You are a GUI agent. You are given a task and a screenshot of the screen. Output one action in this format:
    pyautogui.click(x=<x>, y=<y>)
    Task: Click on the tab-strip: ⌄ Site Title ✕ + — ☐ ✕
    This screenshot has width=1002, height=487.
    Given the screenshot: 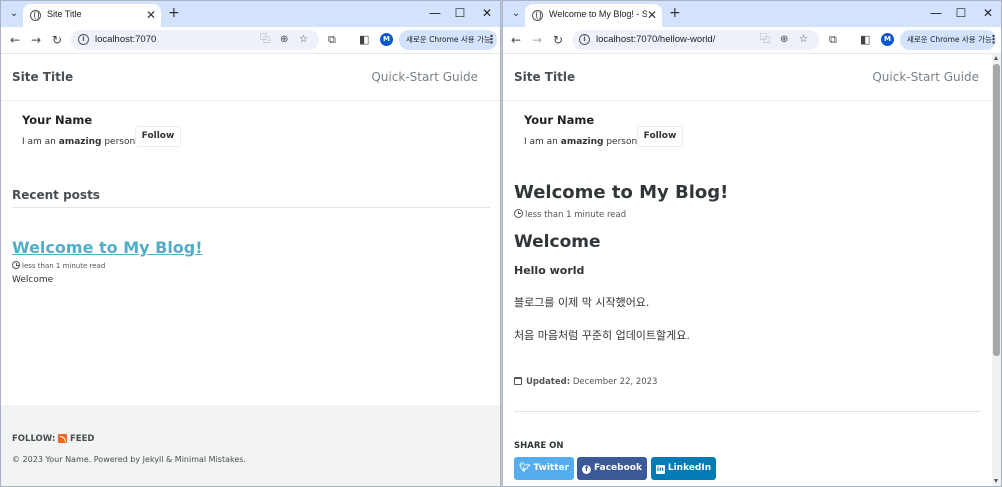 What is the action you would take?
    pyautogui.click(x=250, y=14)
    